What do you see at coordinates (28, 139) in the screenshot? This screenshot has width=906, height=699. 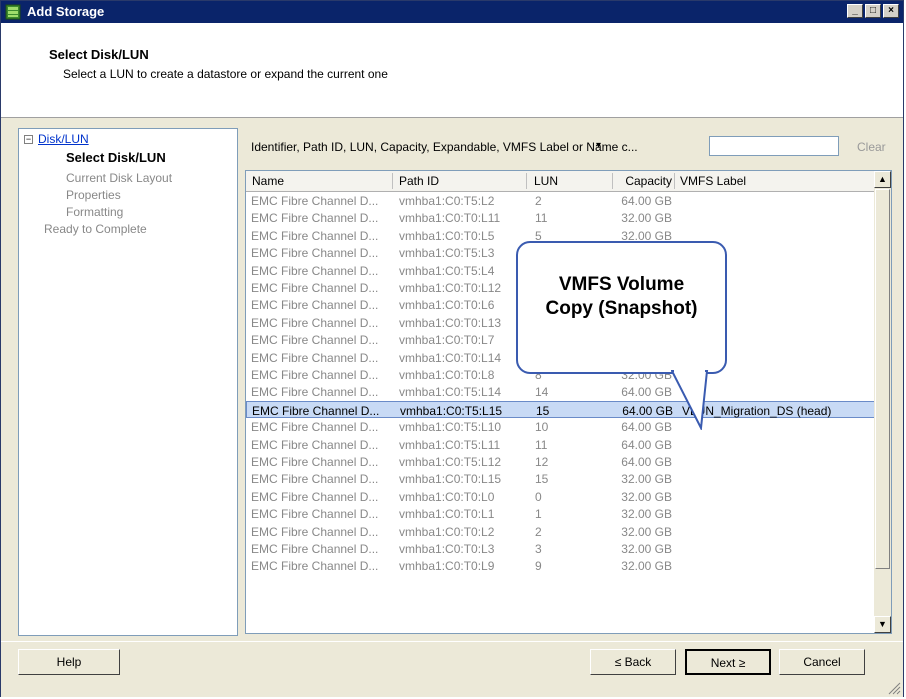 I see `collapse-toggle: −` at bounding box center [28, 139].